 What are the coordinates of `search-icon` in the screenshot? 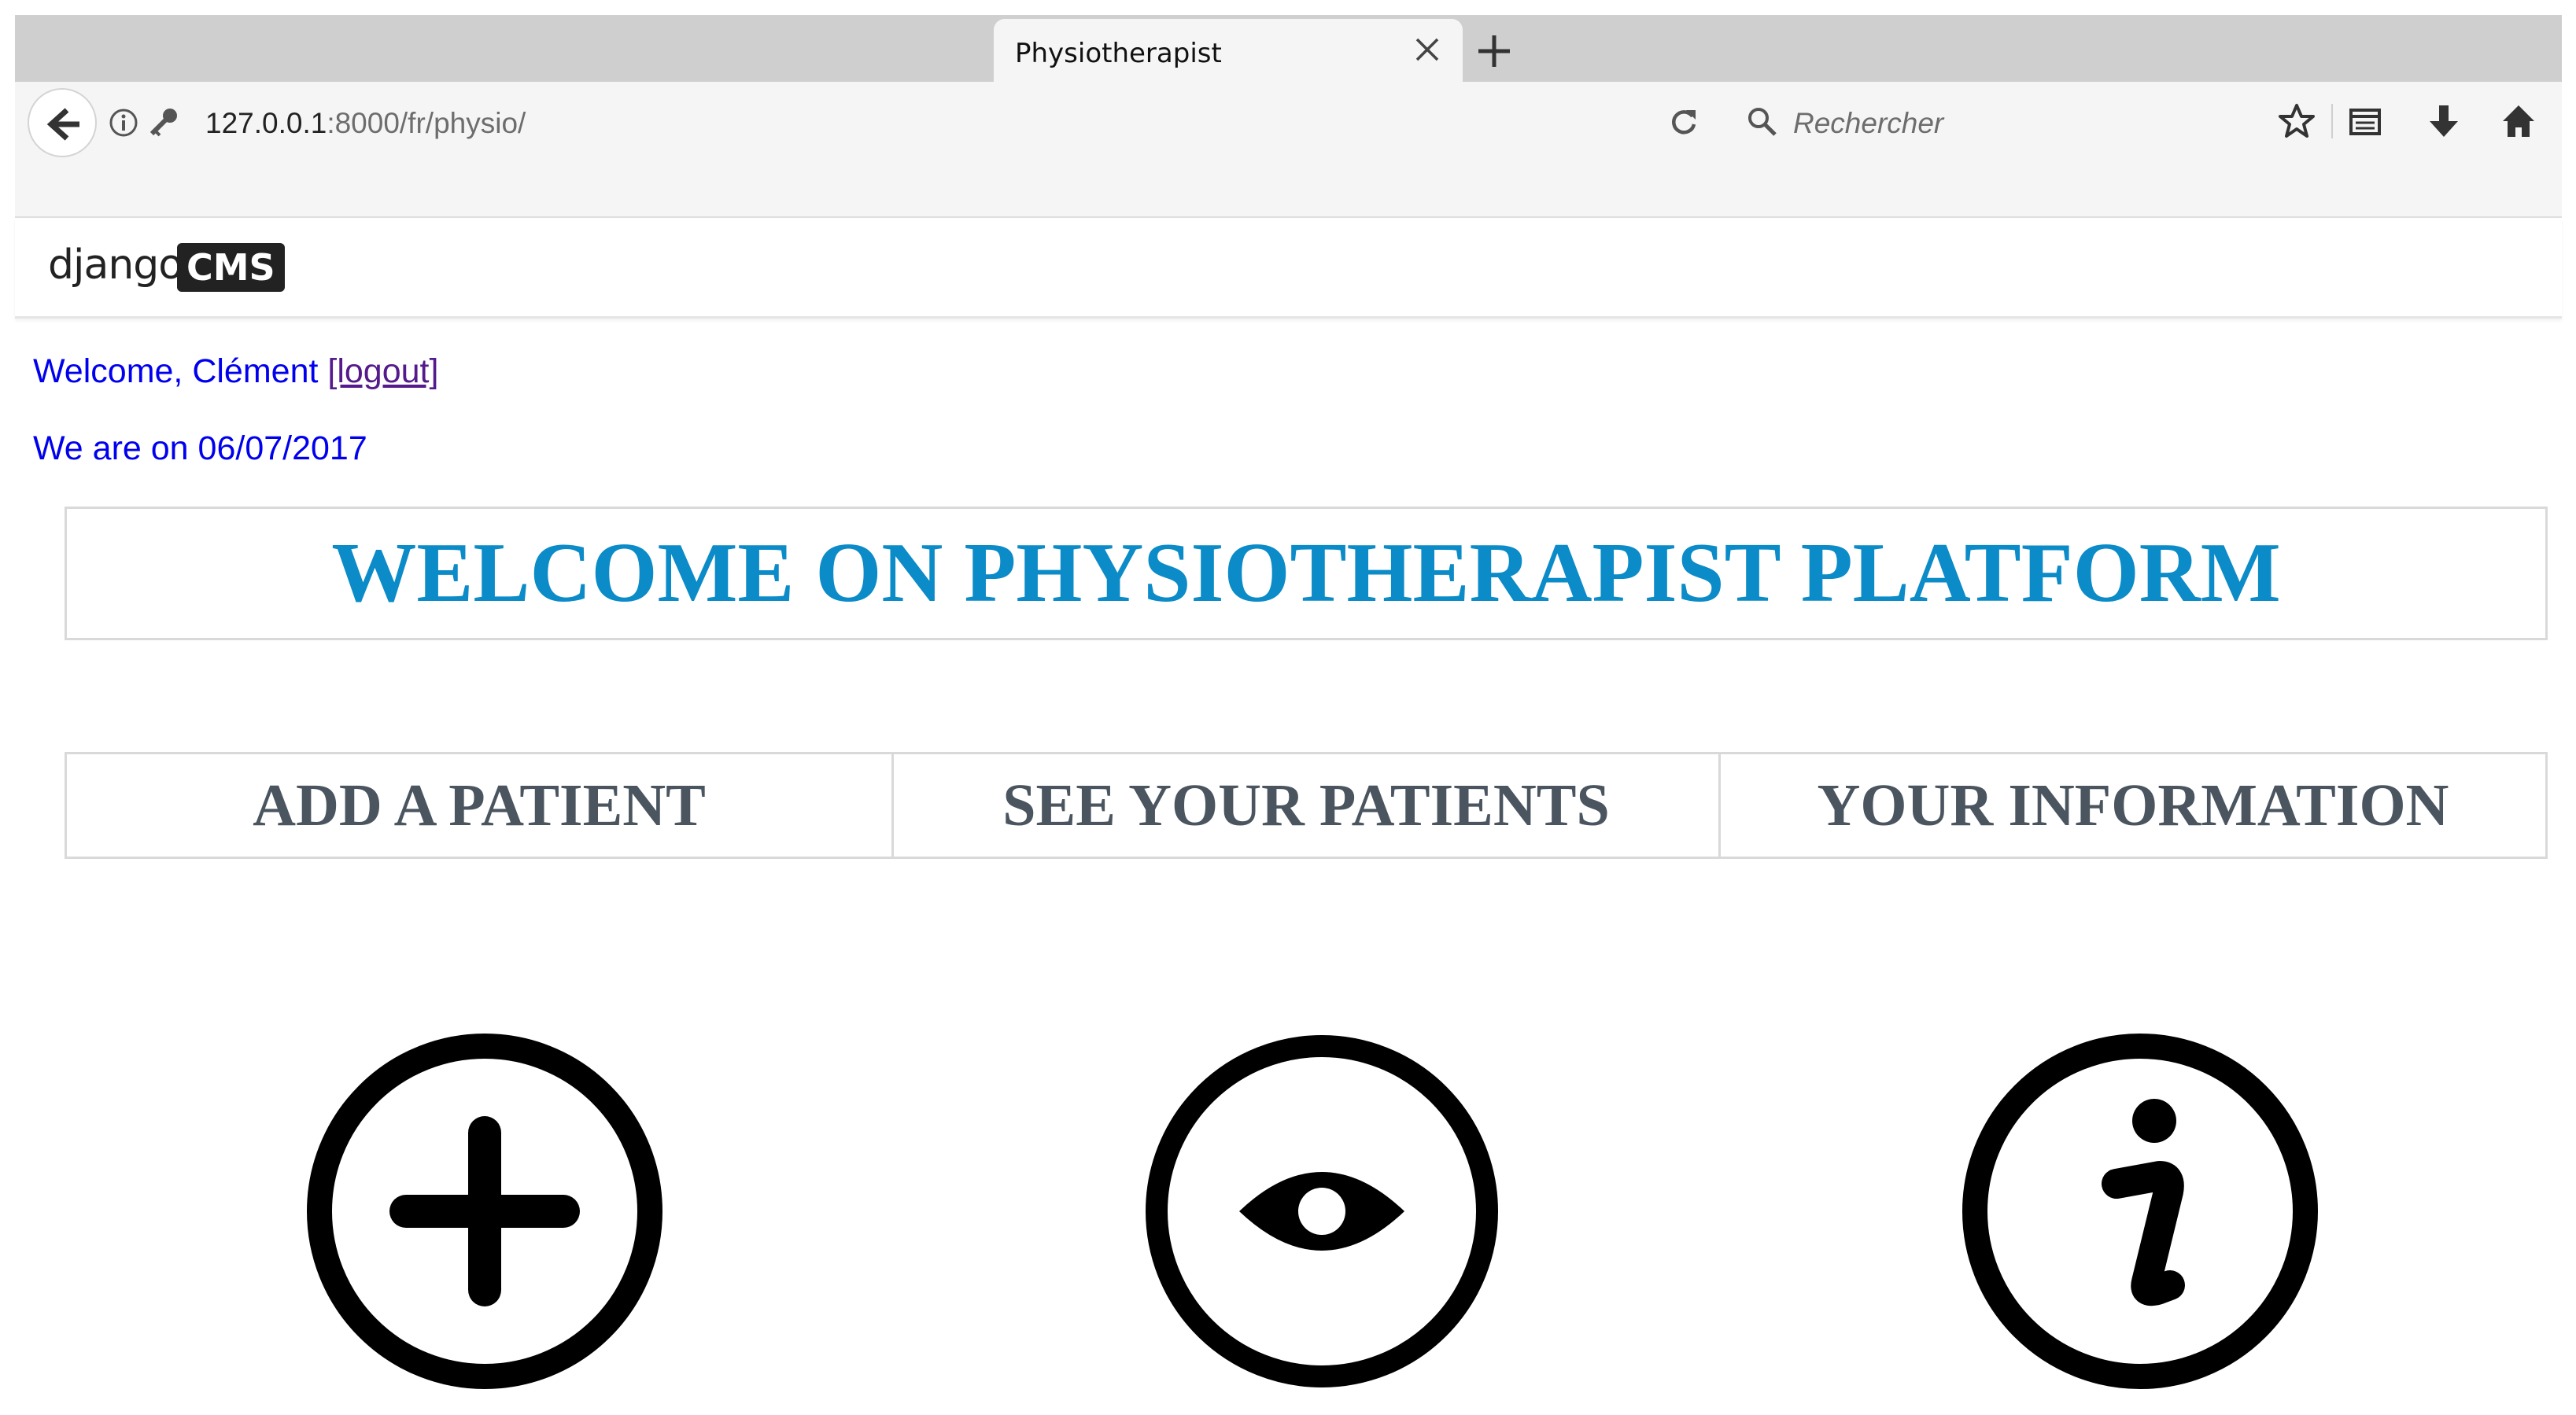 It's located at (1763, 122).